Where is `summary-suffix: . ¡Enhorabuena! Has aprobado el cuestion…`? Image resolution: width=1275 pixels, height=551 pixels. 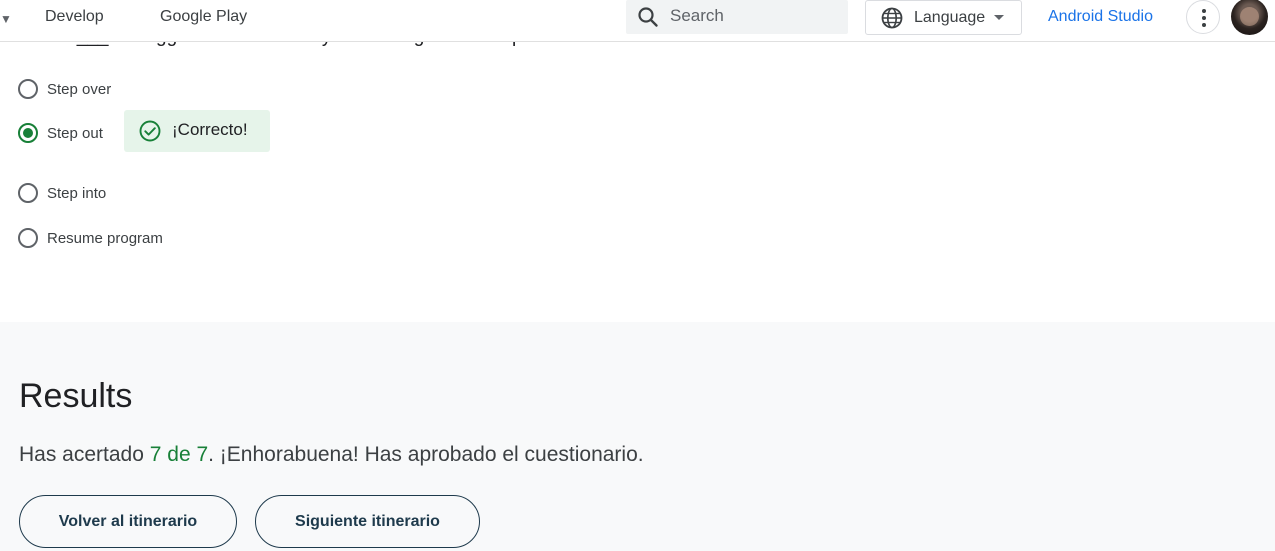
summary-suffix: . ¡Enhorabuena! Has aprobado el cuestion… is located at coordinates (426, 454).